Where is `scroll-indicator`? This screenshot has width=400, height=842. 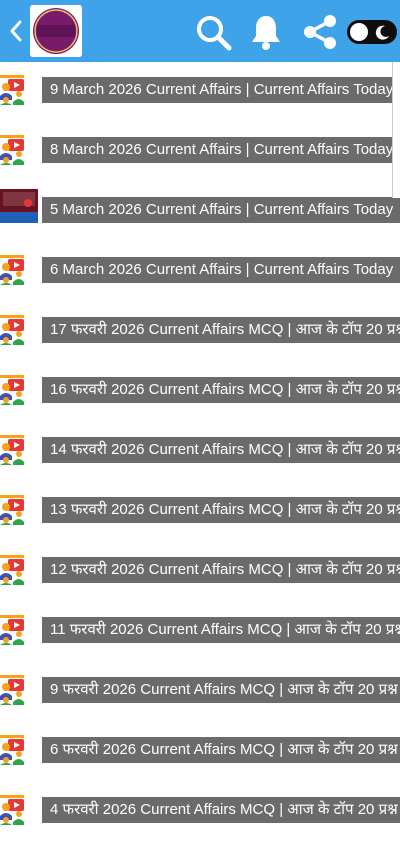
scroll-indicator is located at coordinates (396, 130).